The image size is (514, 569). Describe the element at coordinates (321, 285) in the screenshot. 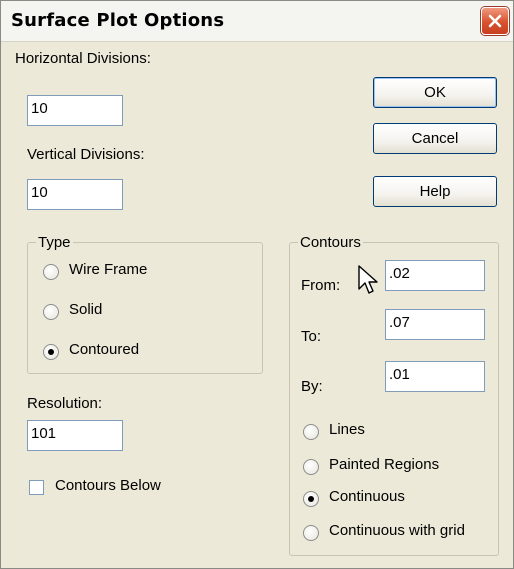

I see `from-label: From:` at that location.